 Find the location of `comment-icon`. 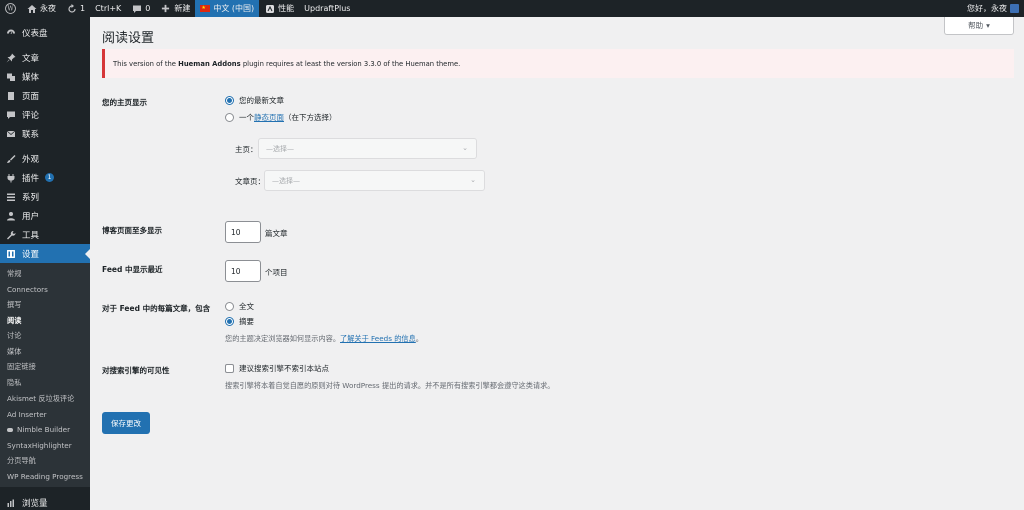

comment-icon is located at coordinates (11, 115).